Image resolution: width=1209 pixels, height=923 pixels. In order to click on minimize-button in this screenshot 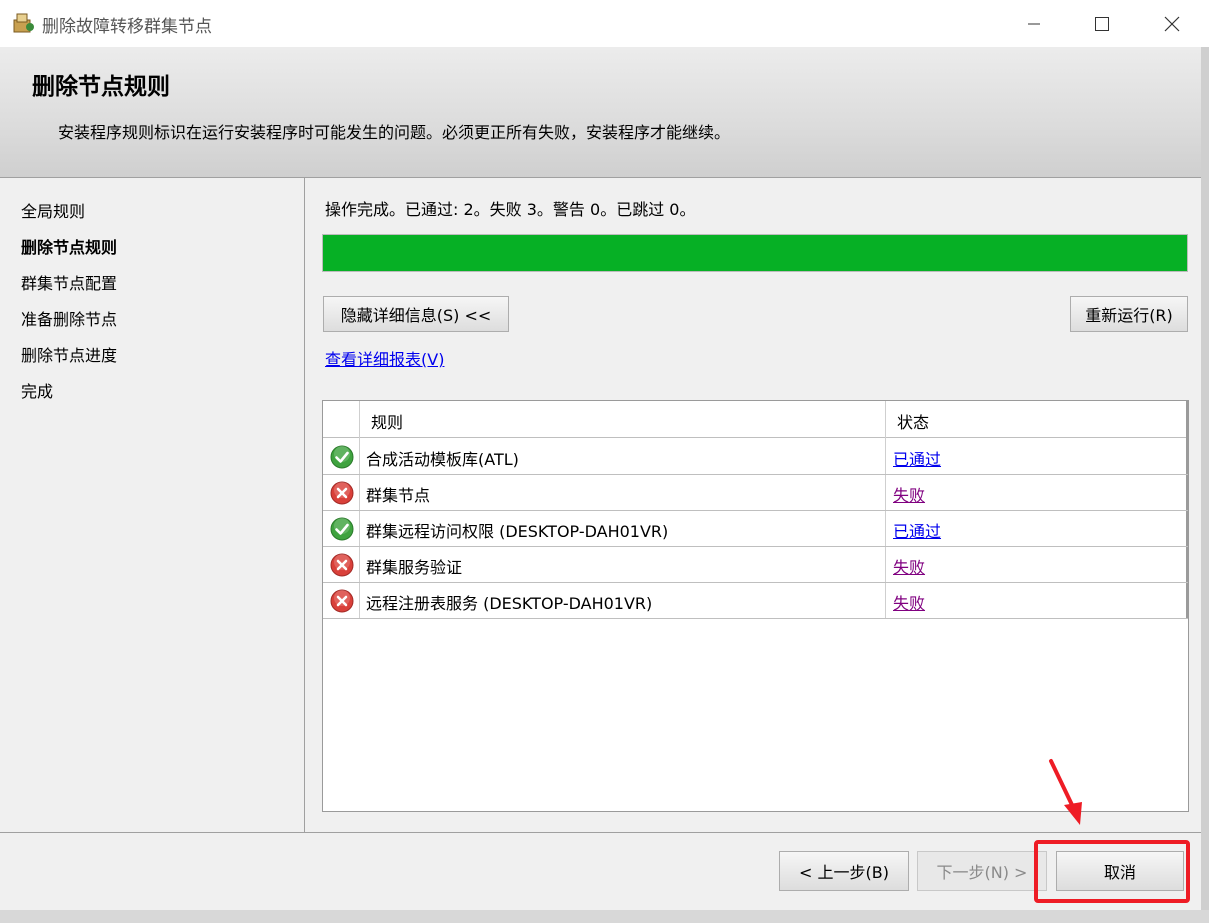, I will do `click(1034, 23)`.